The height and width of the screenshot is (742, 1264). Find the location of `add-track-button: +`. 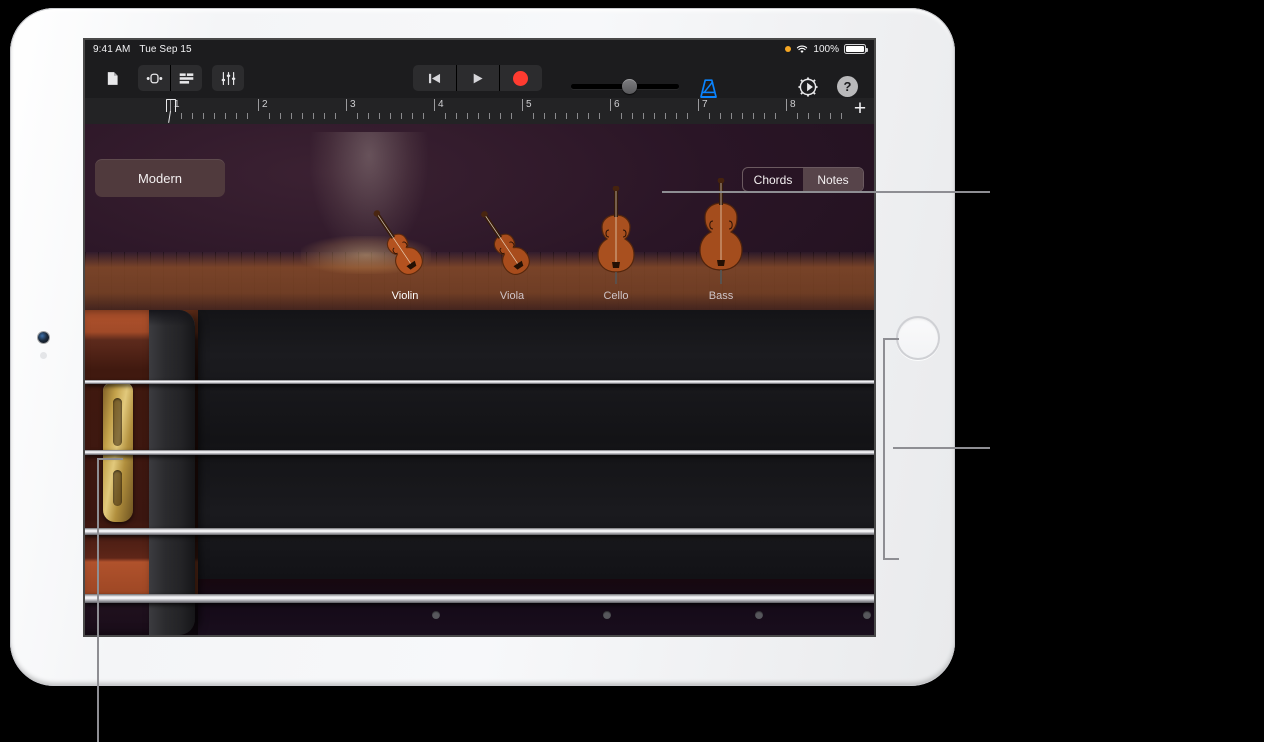

add-track-button: + is located at coordinates (860, 109).